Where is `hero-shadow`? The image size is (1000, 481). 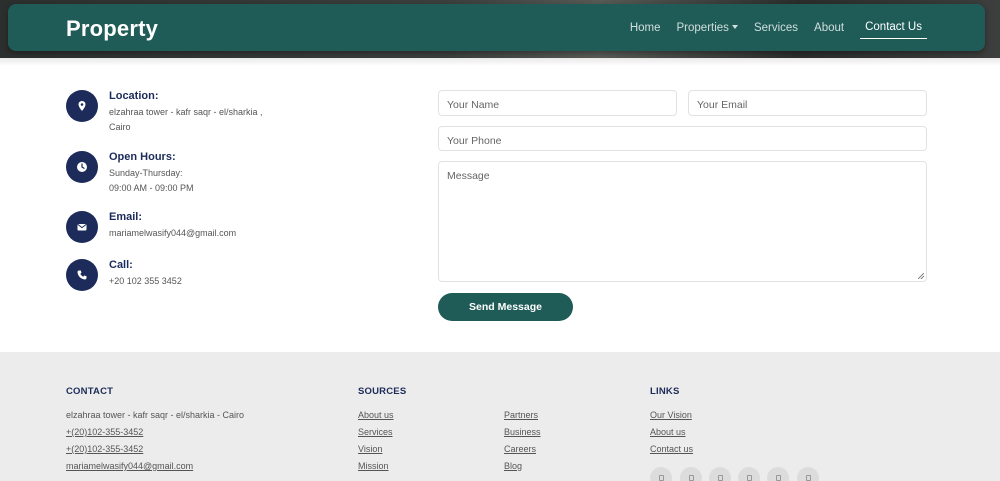 hero-shadow is located at coordinates (500, 62).